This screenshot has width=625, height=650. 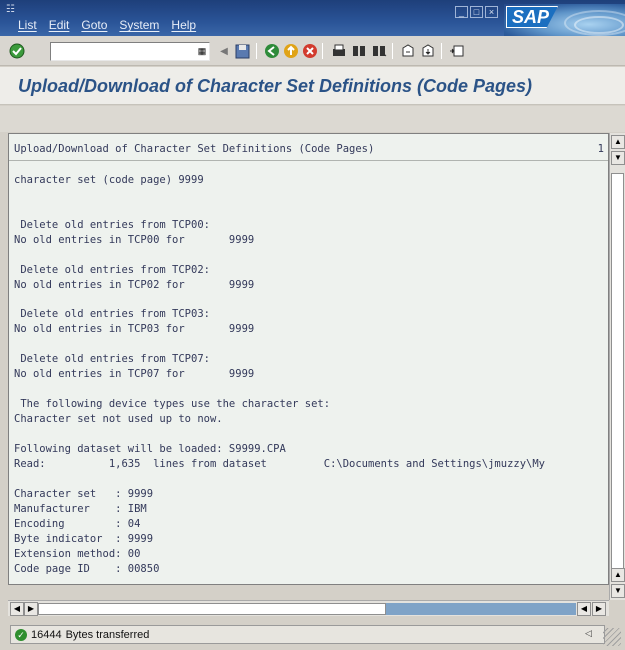 What do you see at coordinates (202, 51) in the screenshot?
I see `command-field-dropdown-icon: ▦` at bounding box center [202, 51].